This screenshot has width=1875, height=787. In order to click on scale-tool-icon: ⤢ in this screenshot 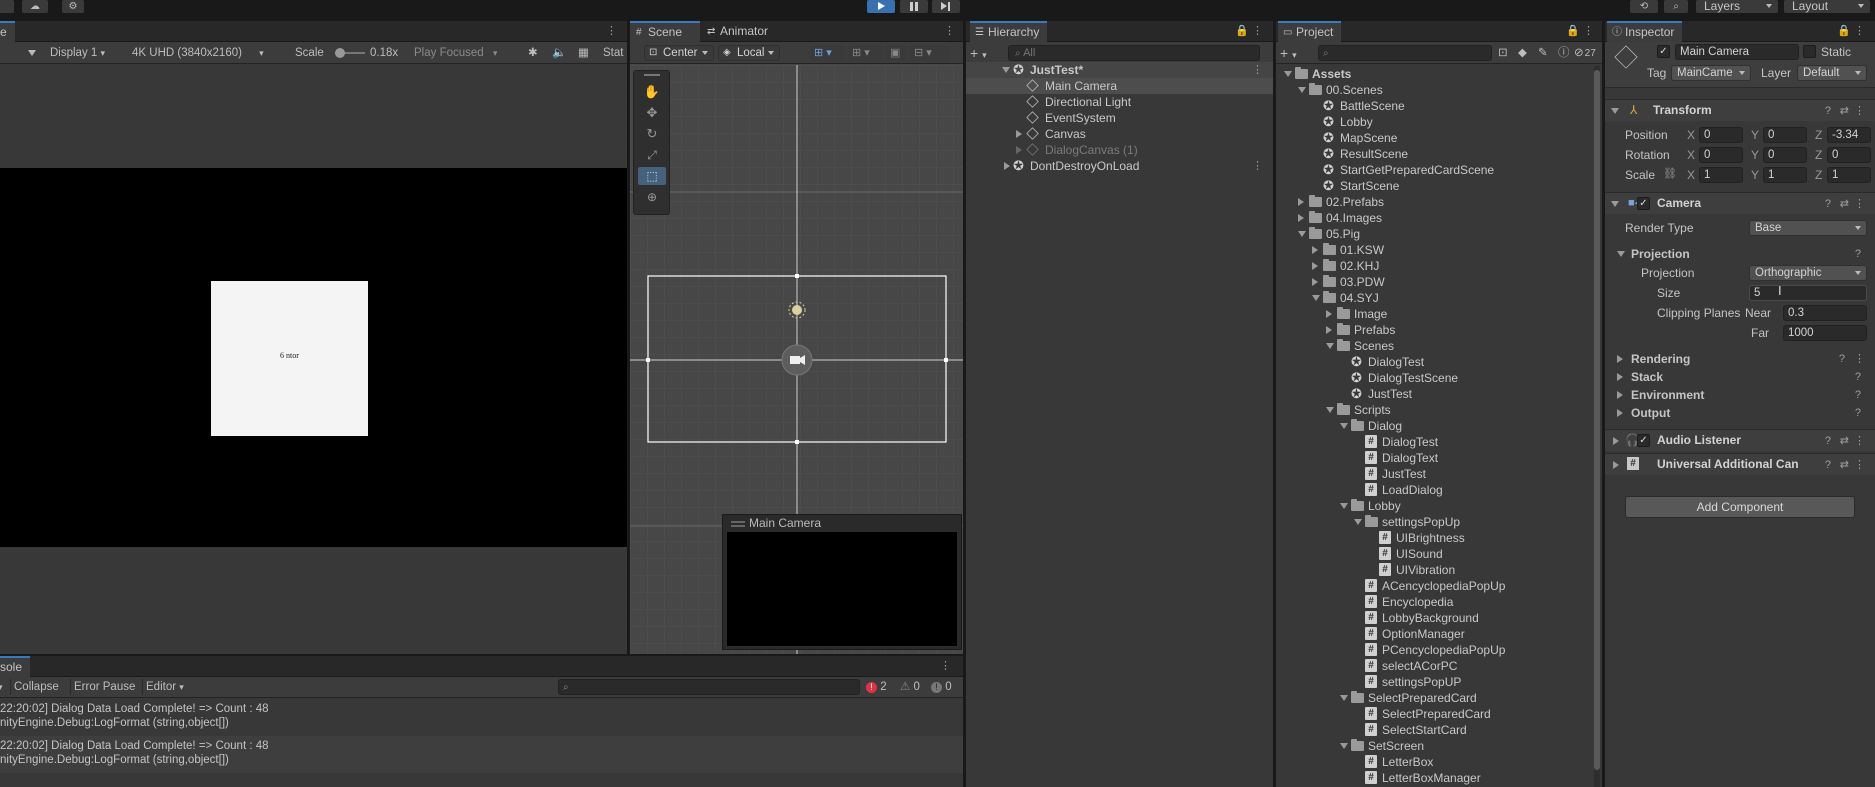, I will do `click(652, 155)`.